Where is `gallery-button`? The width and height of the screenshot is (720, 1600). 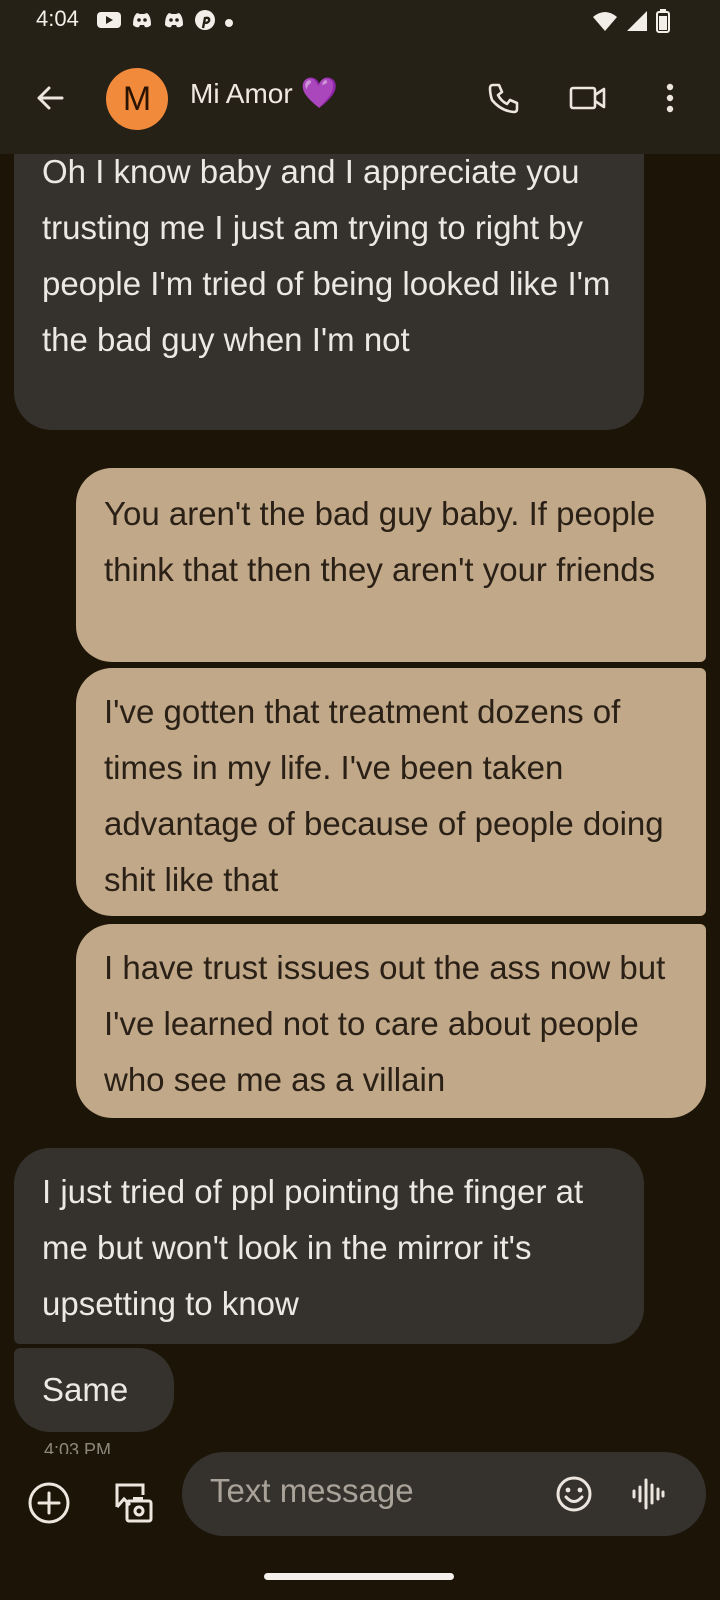
gallery-button is located at coordinates (133, 1503).